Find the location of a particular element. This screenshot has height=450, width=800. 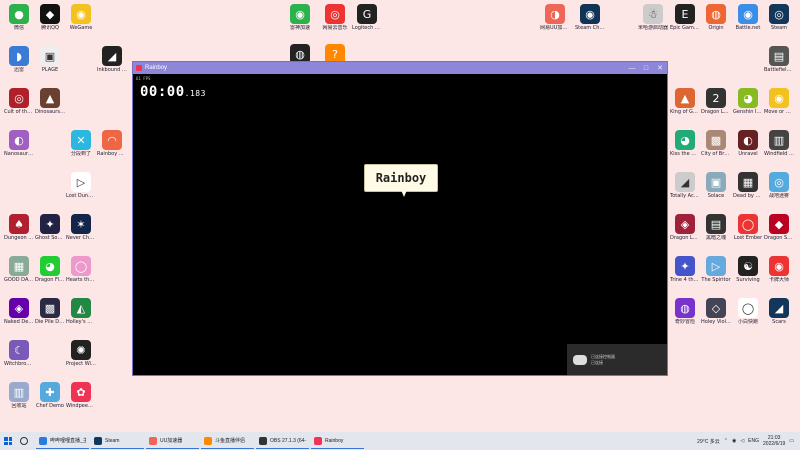

desktop-shortcut: ✶Never Checkmate is located at coordinates (81, 227).